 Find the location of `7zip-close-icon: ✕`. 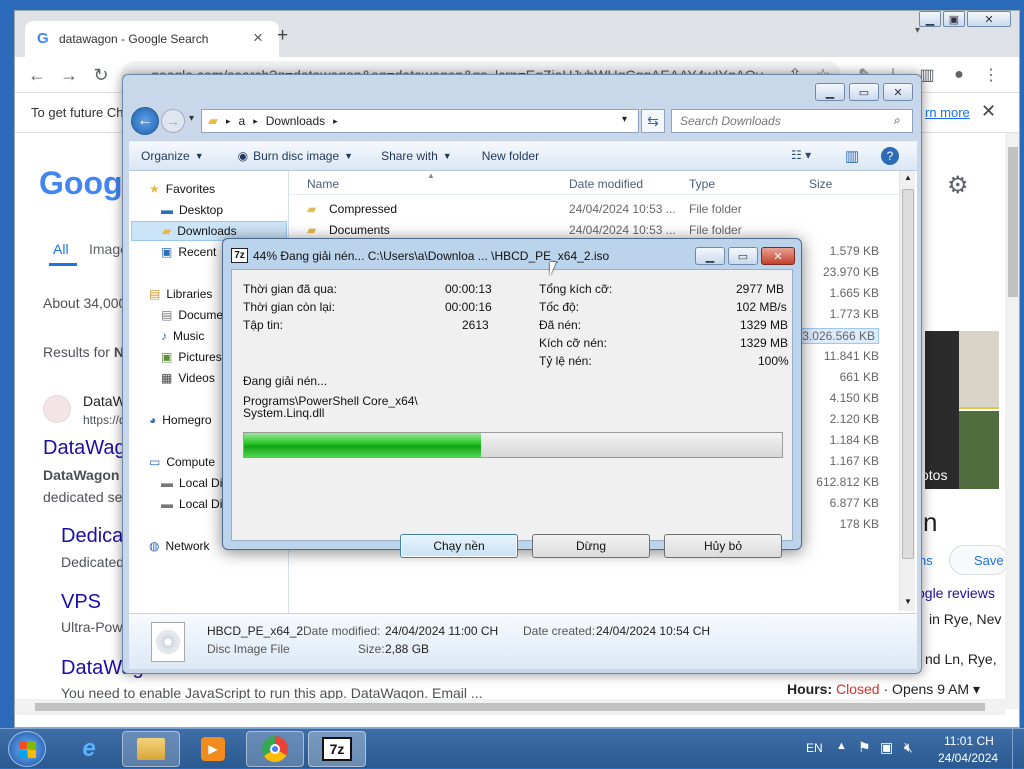

7zip-close-icon: ✕ is located at coordinates (778, 256).